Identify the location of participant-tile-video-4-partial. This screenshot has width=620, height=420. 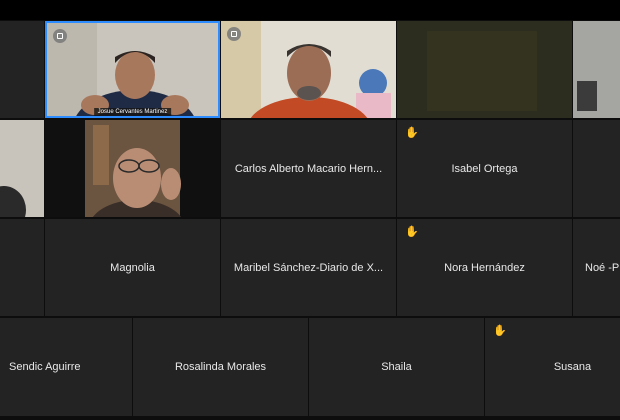
(596, 69).